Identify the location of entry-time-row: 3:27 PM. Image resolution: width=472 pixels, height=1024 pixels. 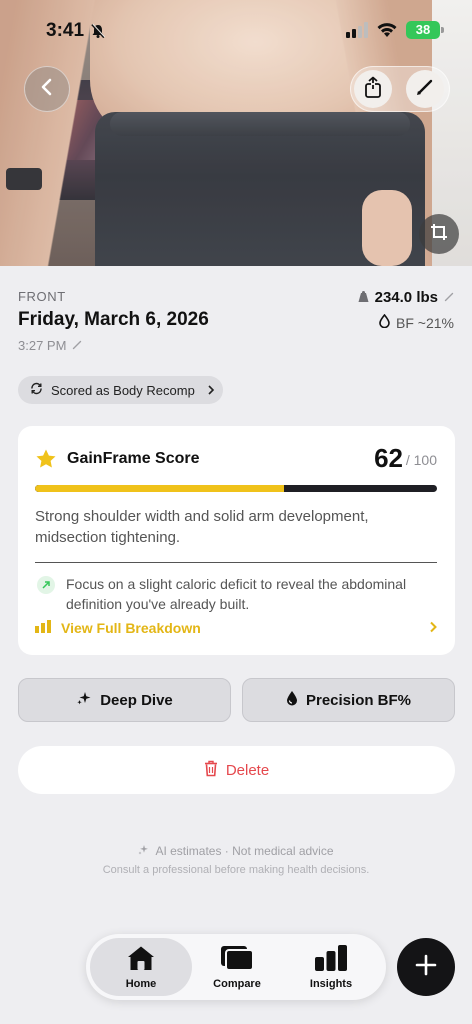
(50, 345).